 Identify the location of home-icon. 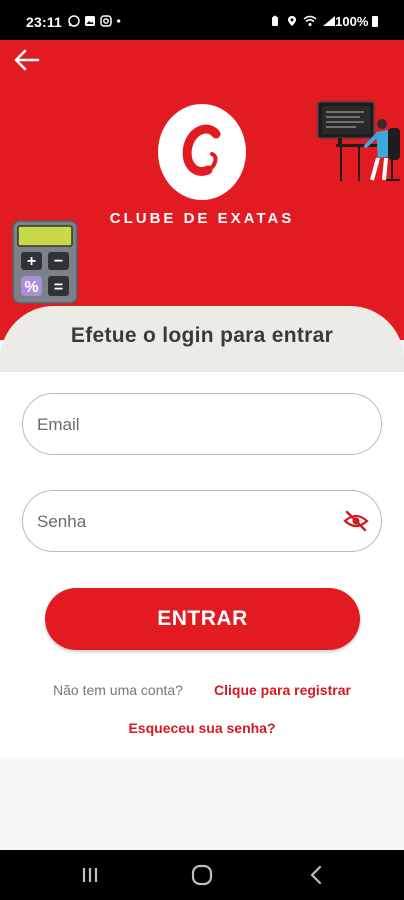
(202, 875).